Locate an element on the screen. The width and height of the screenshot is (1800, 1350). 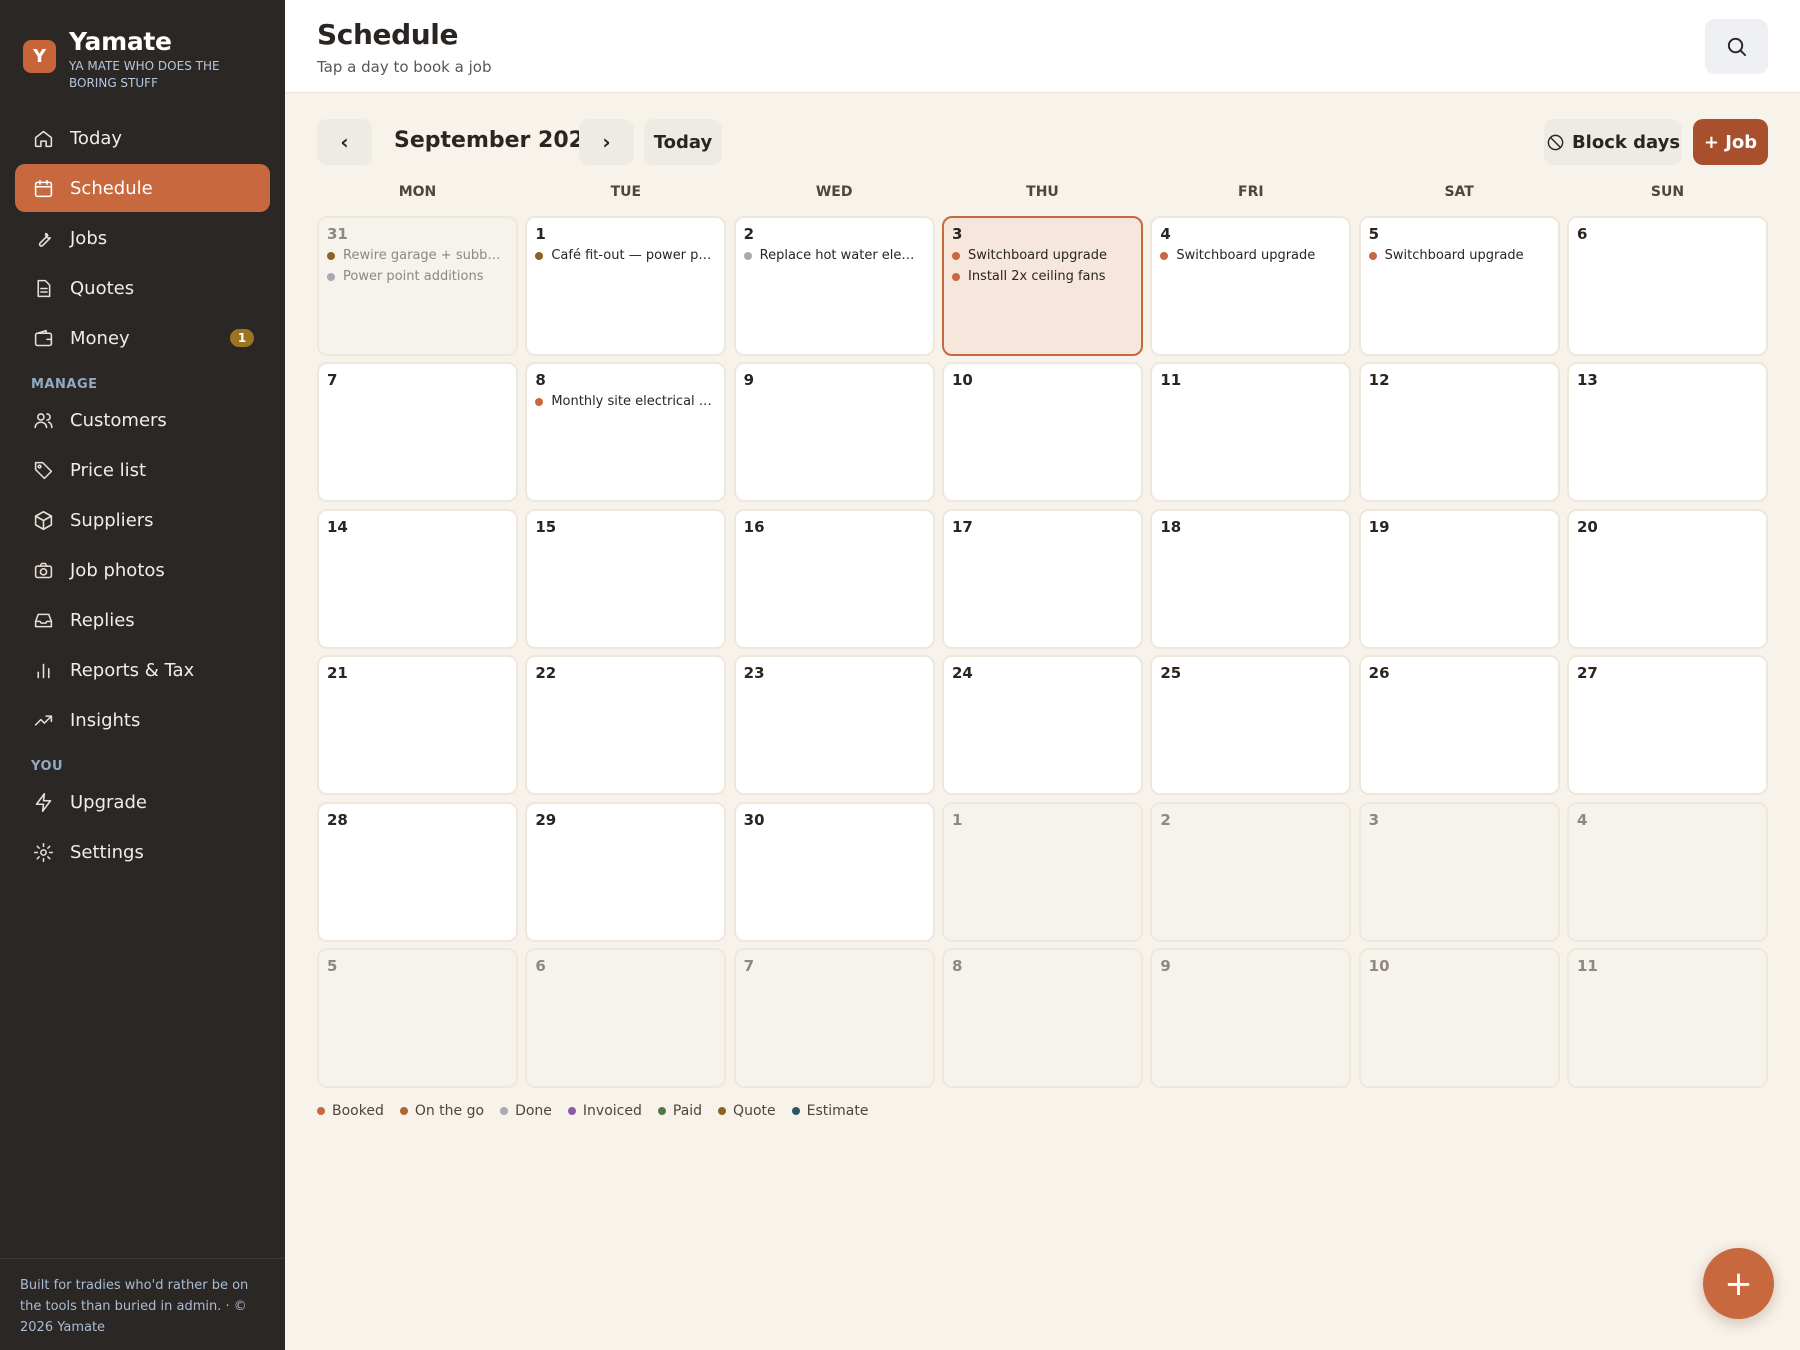
sidebar-item-price-list: Price list is located at coordinates (142, 470).